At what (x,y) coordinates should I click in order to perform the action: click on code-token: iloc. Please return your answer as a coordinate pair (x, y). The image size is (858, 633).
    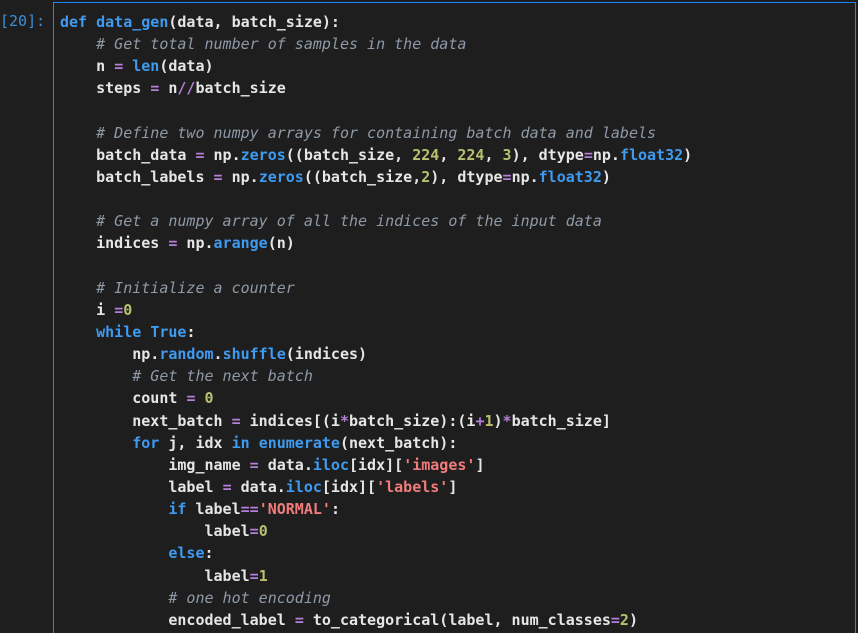
    Looking at the image, I should click on (330, 464).